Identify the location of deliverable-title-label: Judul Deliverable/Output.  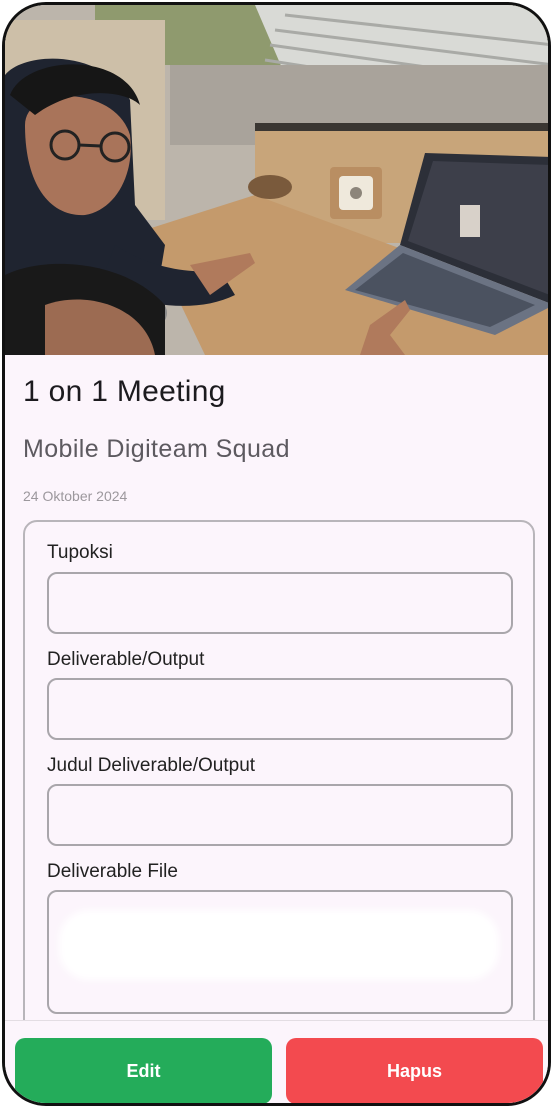
(151, 765).